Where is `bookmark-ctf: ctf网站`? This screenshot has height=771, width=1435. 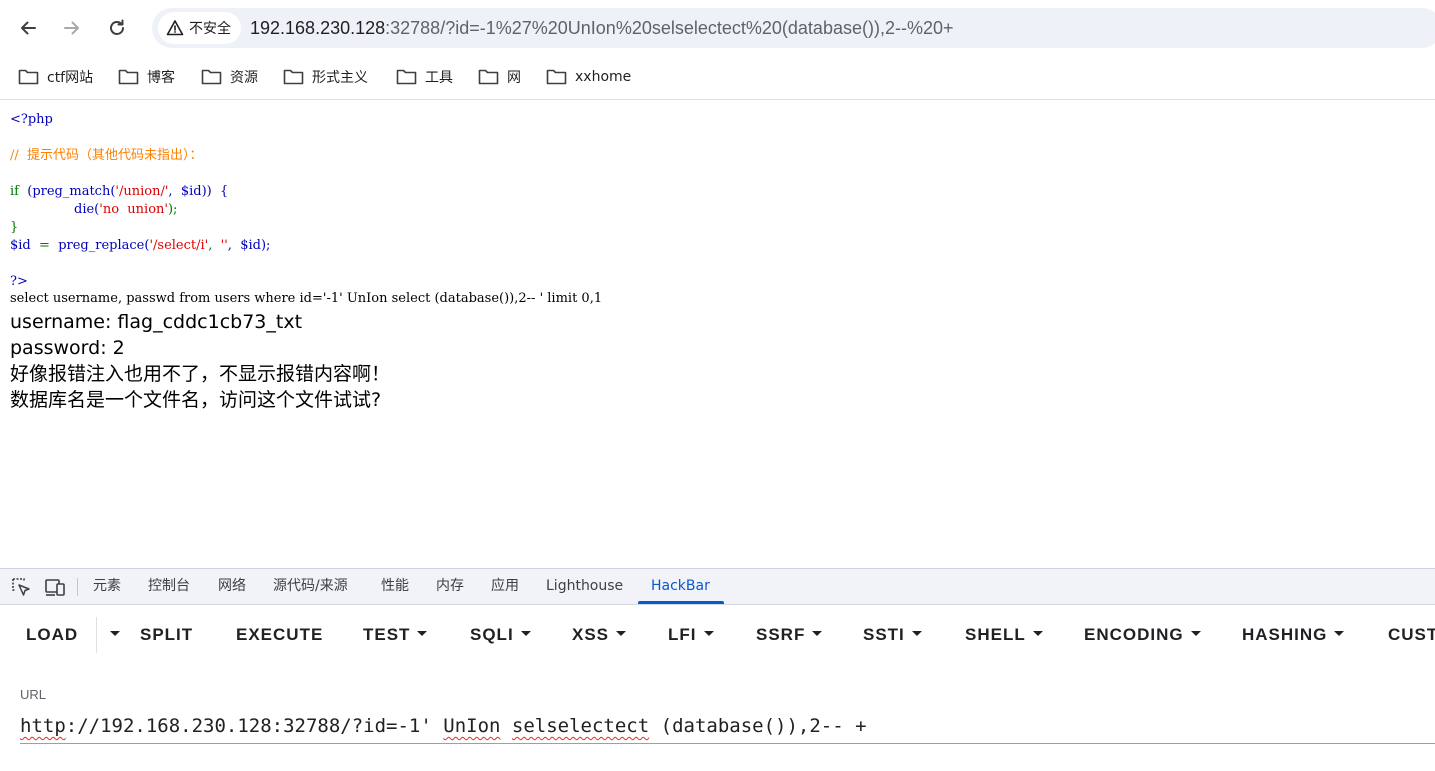
bookmark-ctf: ctf网站 is located at coordinates (55, 77).